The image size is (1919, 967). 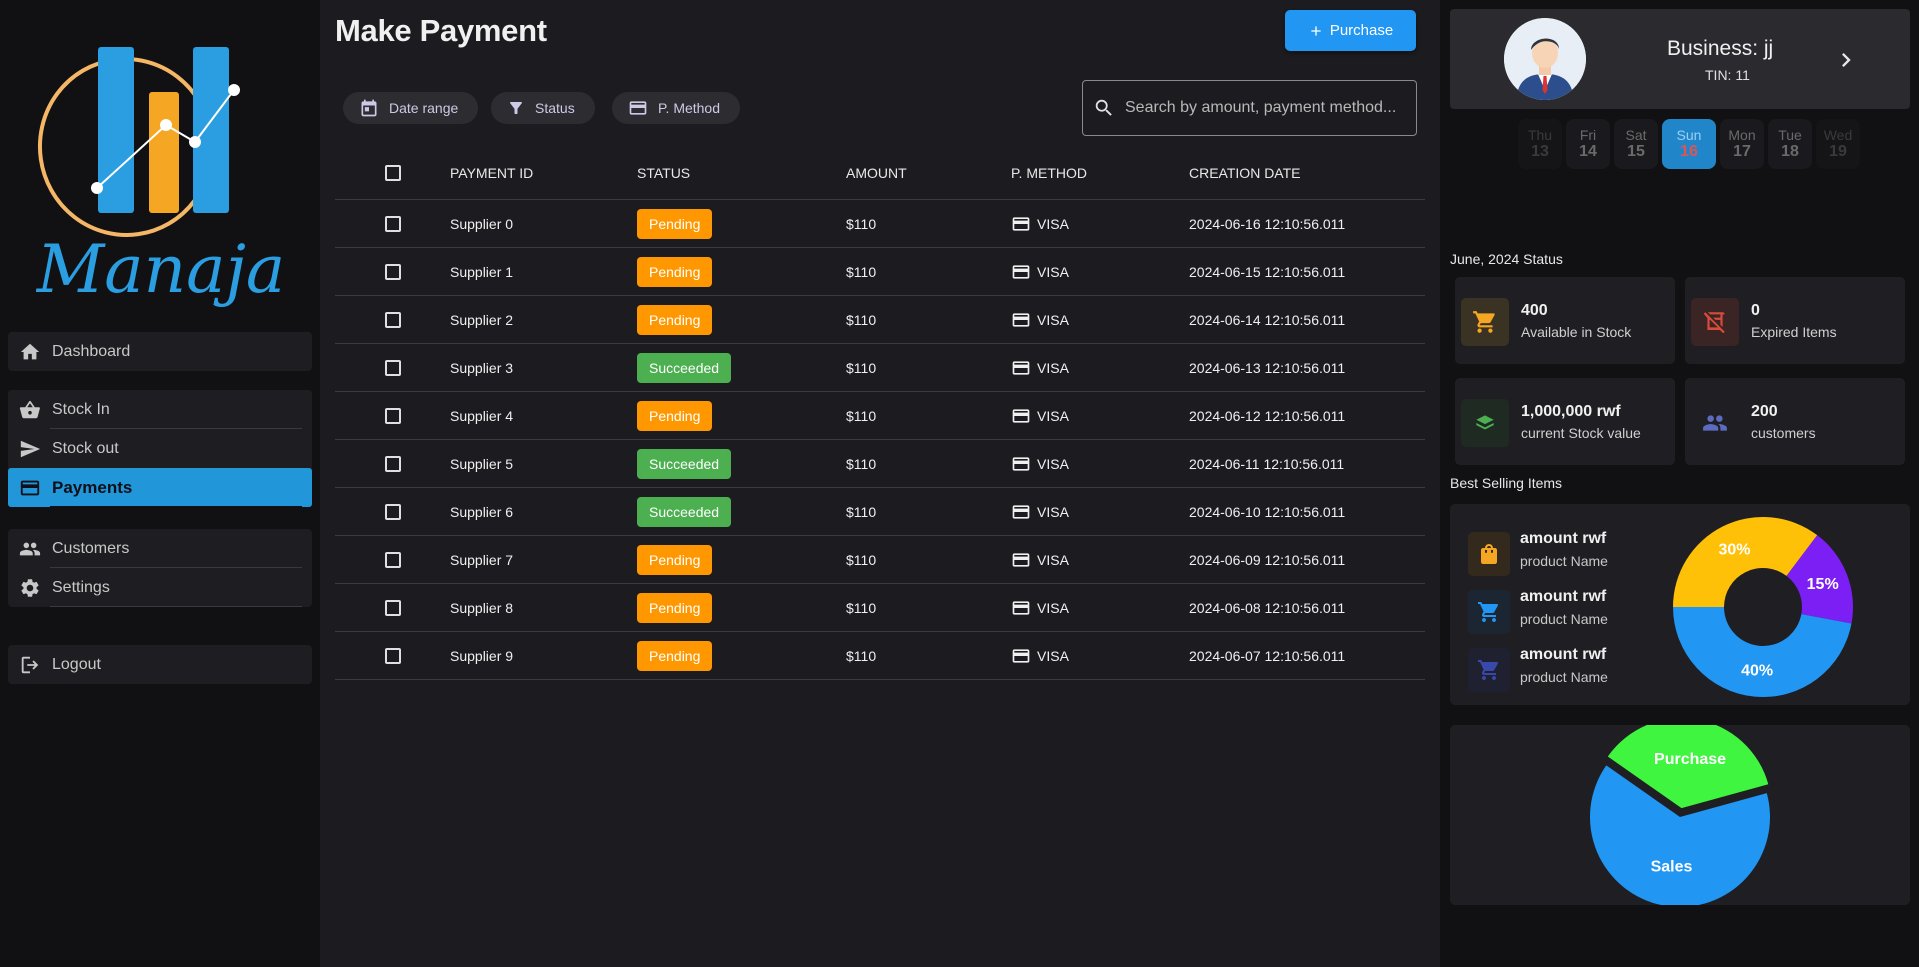 I want to click on stat-value: 200, so click(x=1764, y=411).